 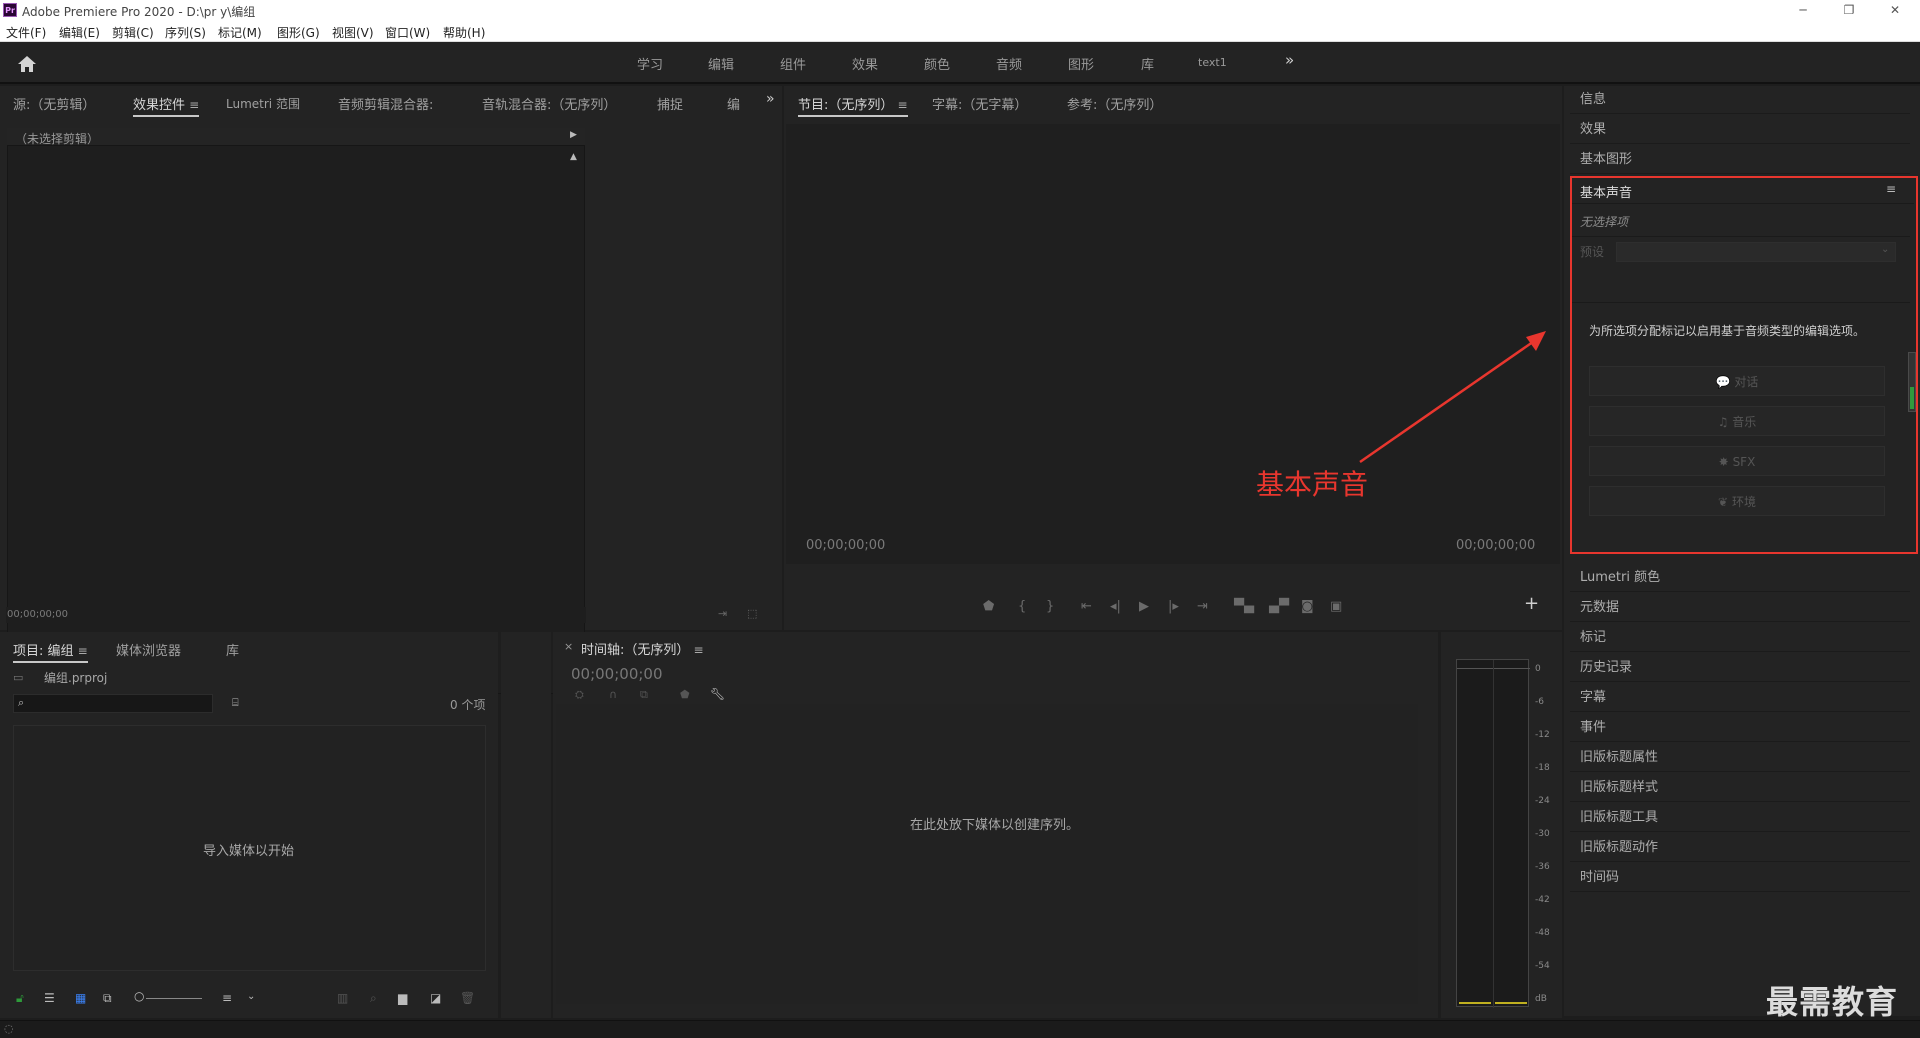 What do you see at coordinates (148, 649) in the screenshot?
I see `tab-media-browser: 媒体浏览器` at bounding box center [148, 649].